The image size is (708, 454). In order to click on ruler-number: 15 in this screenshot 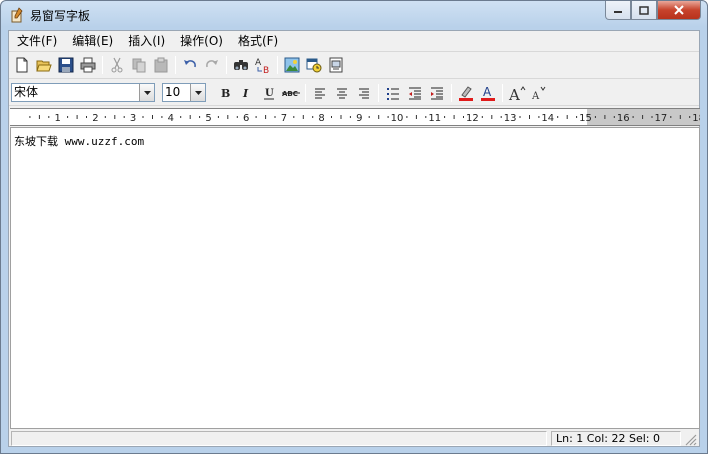, I will do `click(585, 118)`.